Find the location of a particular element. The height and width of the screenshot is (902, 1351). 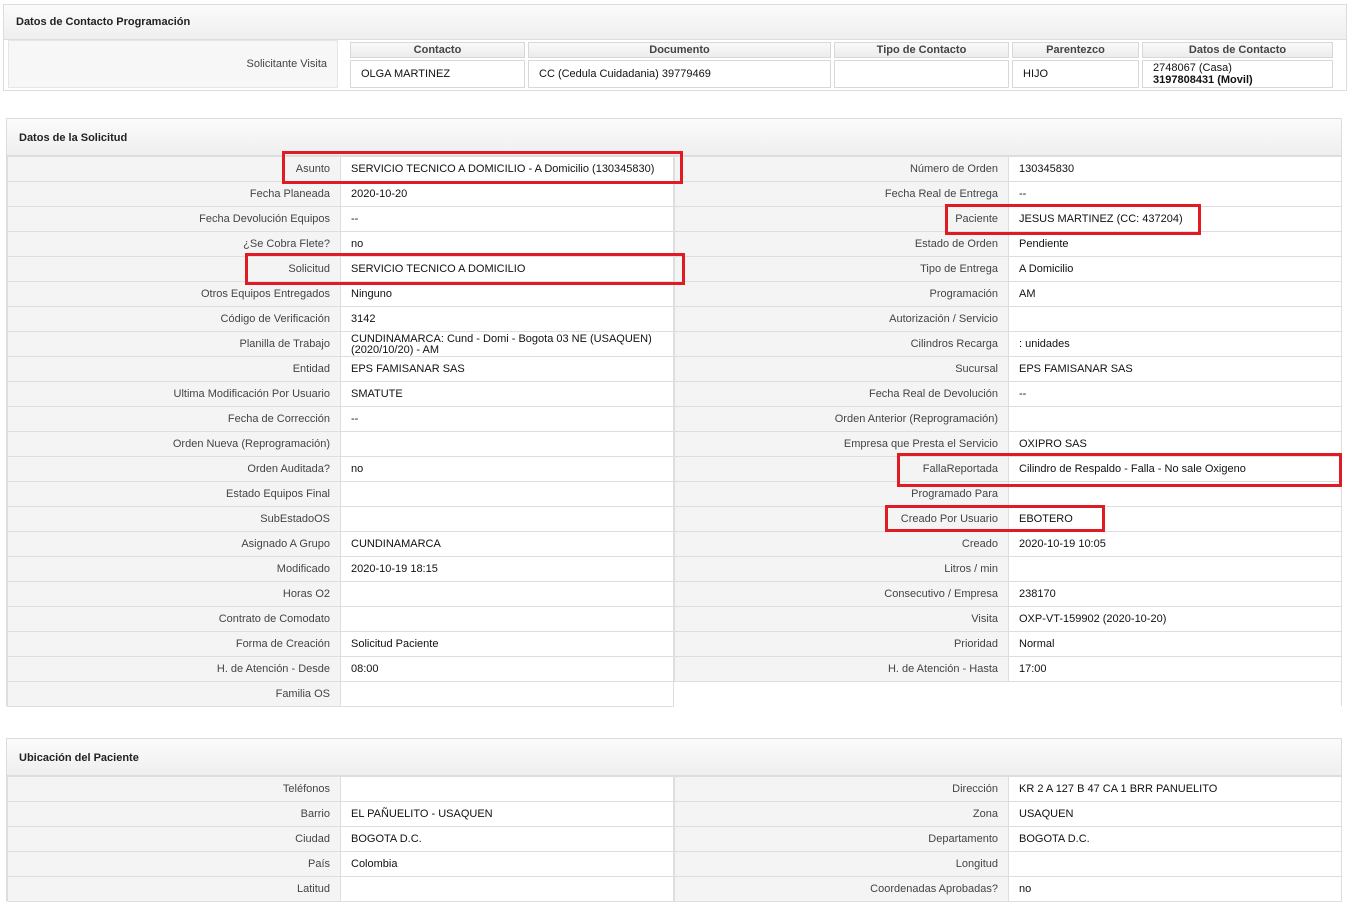

label-fecha-planeada: Fecha Planeada is located at coordinates (174, 194).